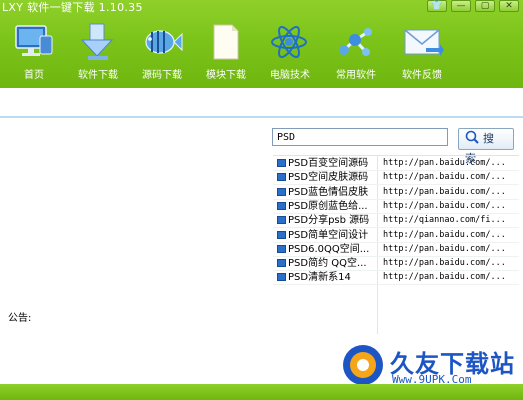  What do you see at coordinates (486, 146) in the screenshot?
I see `search-button: 搜 索` at bounding box center [486, 146].